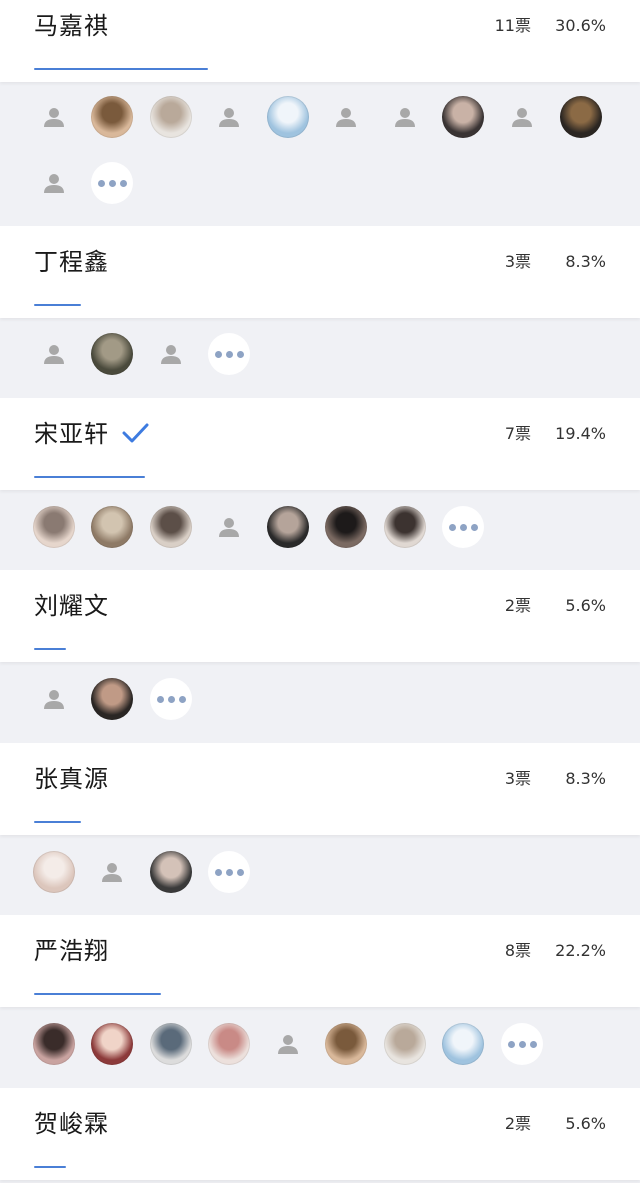  Describe the element at coordinates (517, 433) in the screenshot. I see `vote-count: 7票` at that location.